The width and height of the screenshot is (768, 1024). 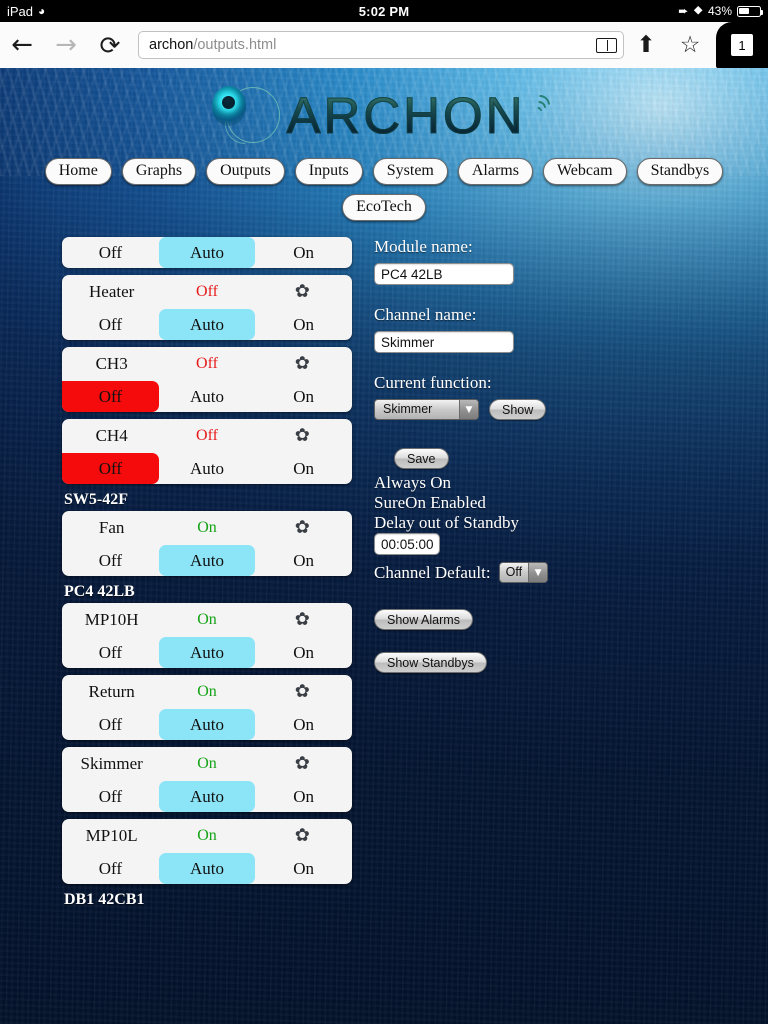 What do you see at coordinates (539, 503) in the screenshot?
I see `option-sureon-enabled: SureOn Enabled` at bounding box center [539, 503].